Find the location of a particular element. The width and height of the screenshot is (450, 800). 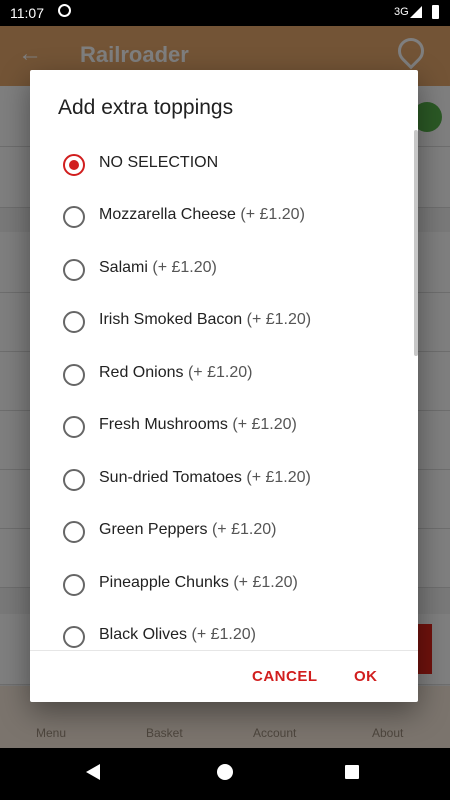

option-label: Irish Smoked Bacon (+ £1.20) is located at coordinates (205, 320).